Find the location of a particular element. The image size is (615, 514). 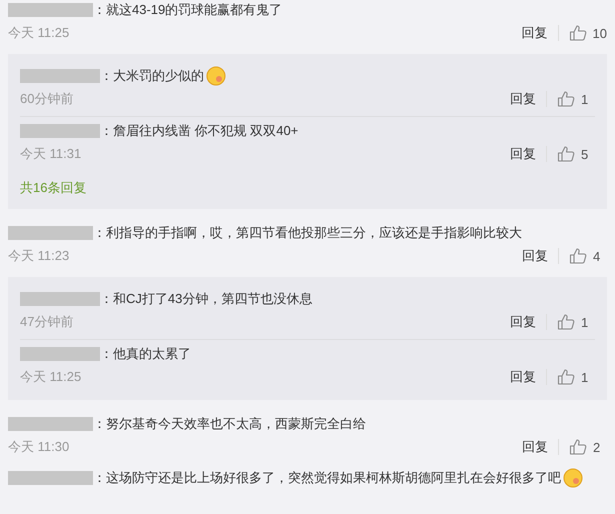

timestamp: 60分钟前 is located at coordinates (47, 99).